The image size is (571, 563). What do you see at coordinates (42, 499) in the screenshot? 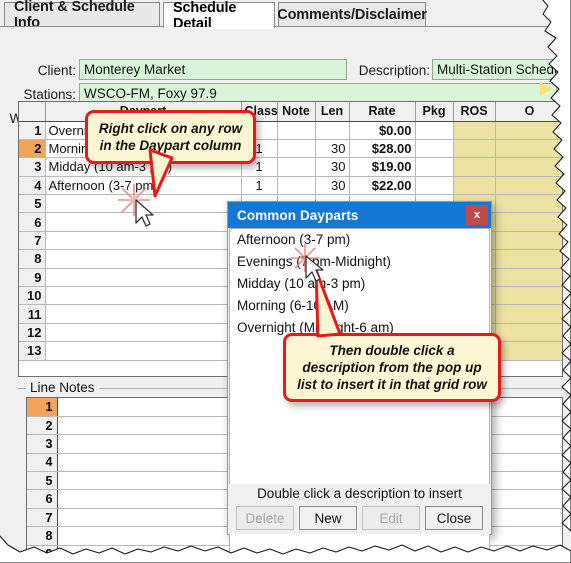
I see `note-row-number: 6` at bounding box center [42, 499].